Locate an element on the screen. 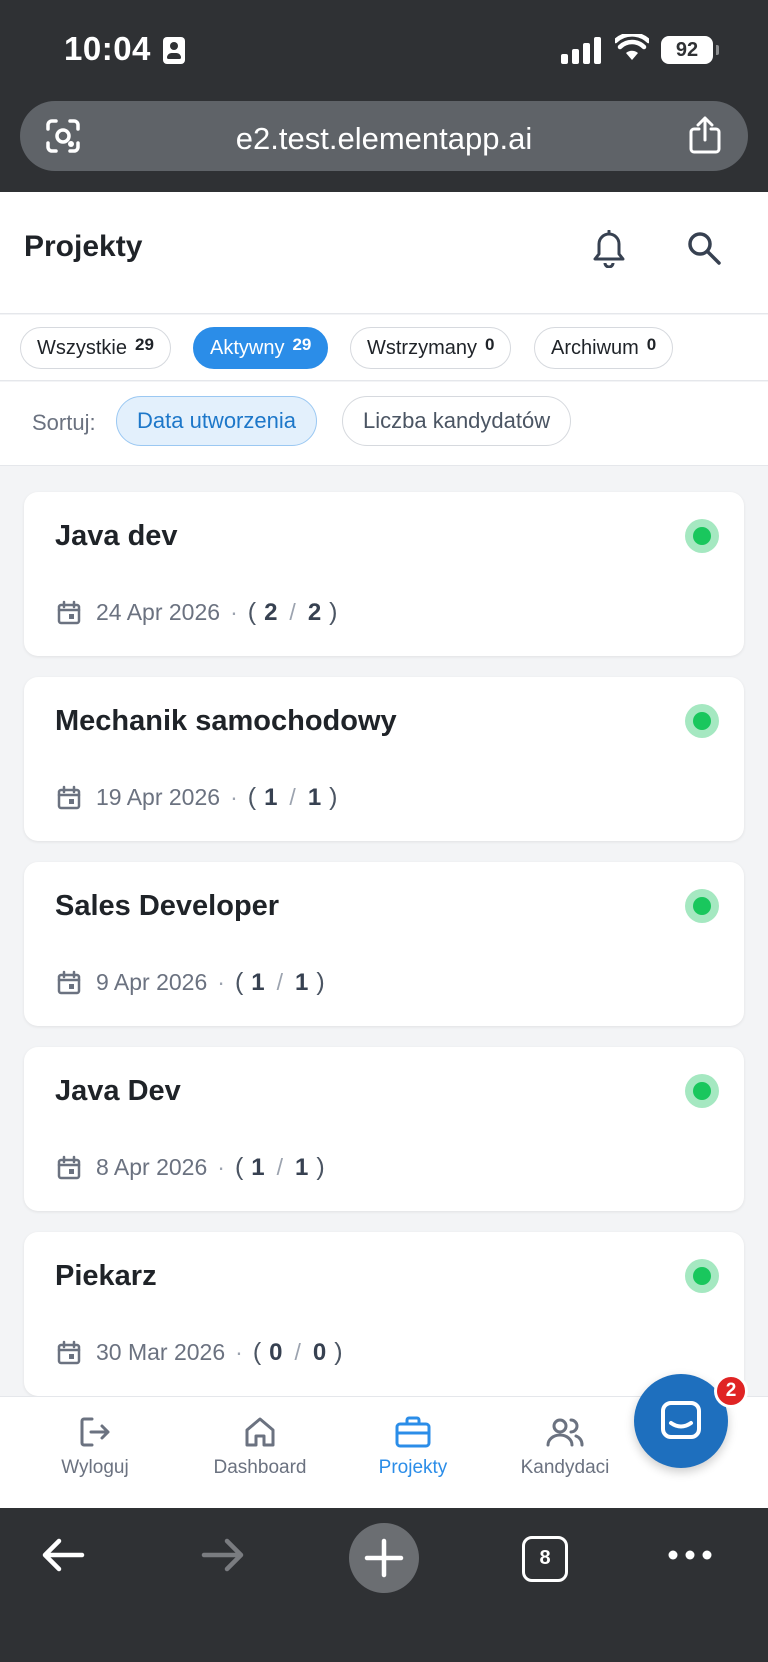  forward-arrow-icon is located at coordinates (223, 1555).